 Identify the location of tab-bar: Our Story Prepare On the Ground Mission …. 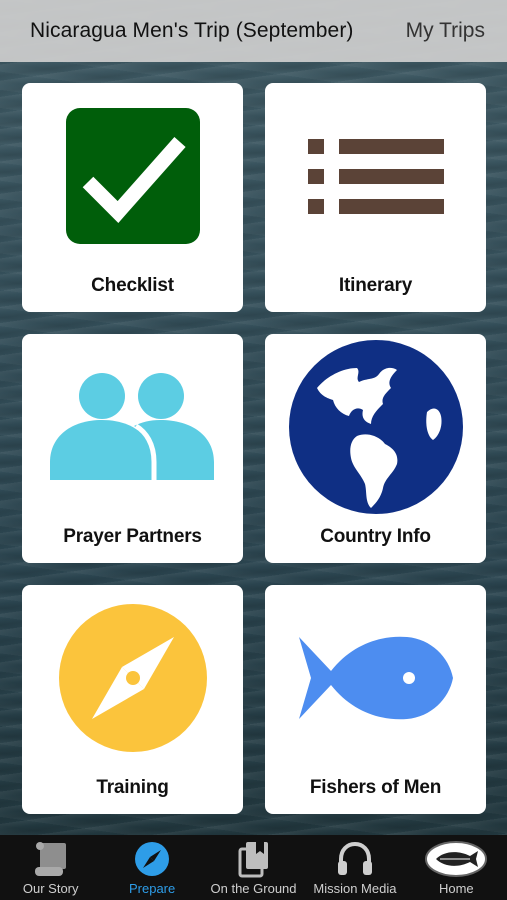
(253, 867).